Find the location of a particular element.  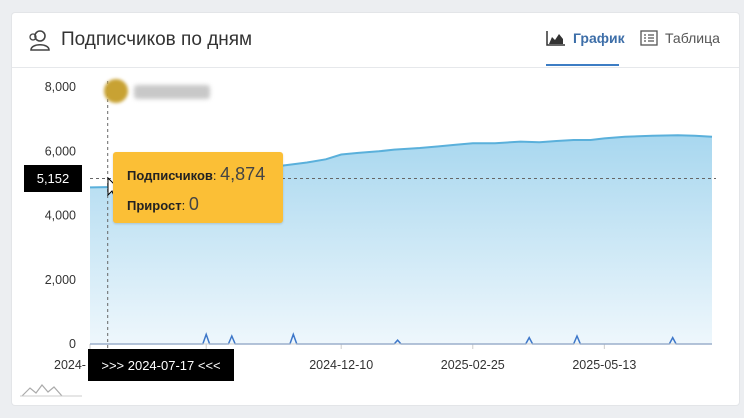

tooltip-subscribers-row: Подписчиков: 4,874 is located at coordinates (196, 174).